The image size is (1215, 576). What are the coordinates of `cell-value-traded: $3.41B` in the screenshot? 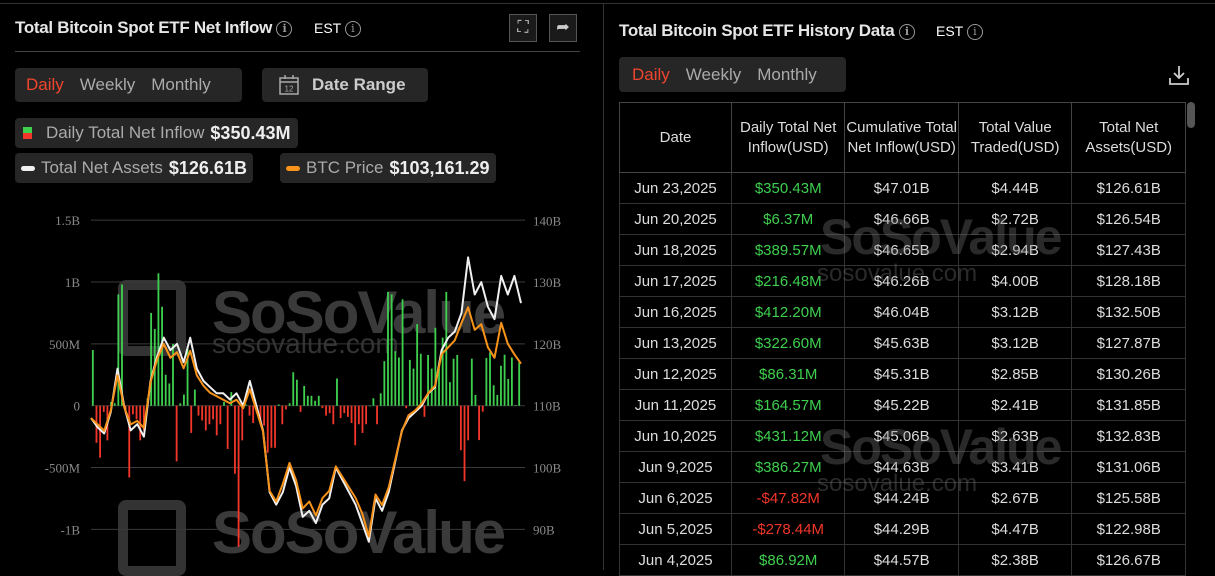 It's located at (1015, 467).